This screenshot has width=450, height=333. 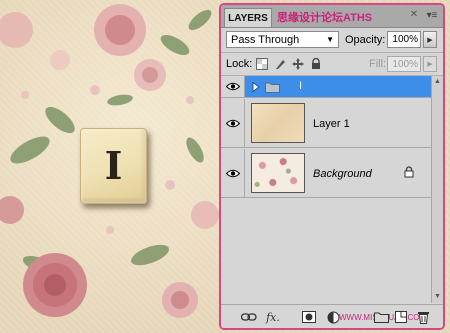 What do you see at coordinates (437, 82) in the screenshot?
I see `scroll-up-icon: ▲` at bounding box center [437, 82].